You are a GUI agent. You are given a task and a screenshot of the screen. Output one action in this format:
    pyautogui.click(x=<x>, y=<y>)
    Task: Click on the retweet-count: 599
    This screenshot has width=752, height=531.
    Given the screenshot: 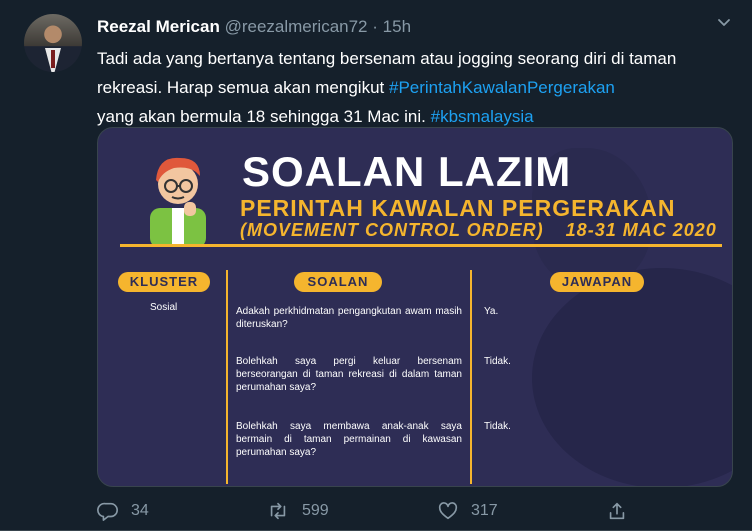 What is the action you would take?
    pyautogui.click(x=315, y=510)
    